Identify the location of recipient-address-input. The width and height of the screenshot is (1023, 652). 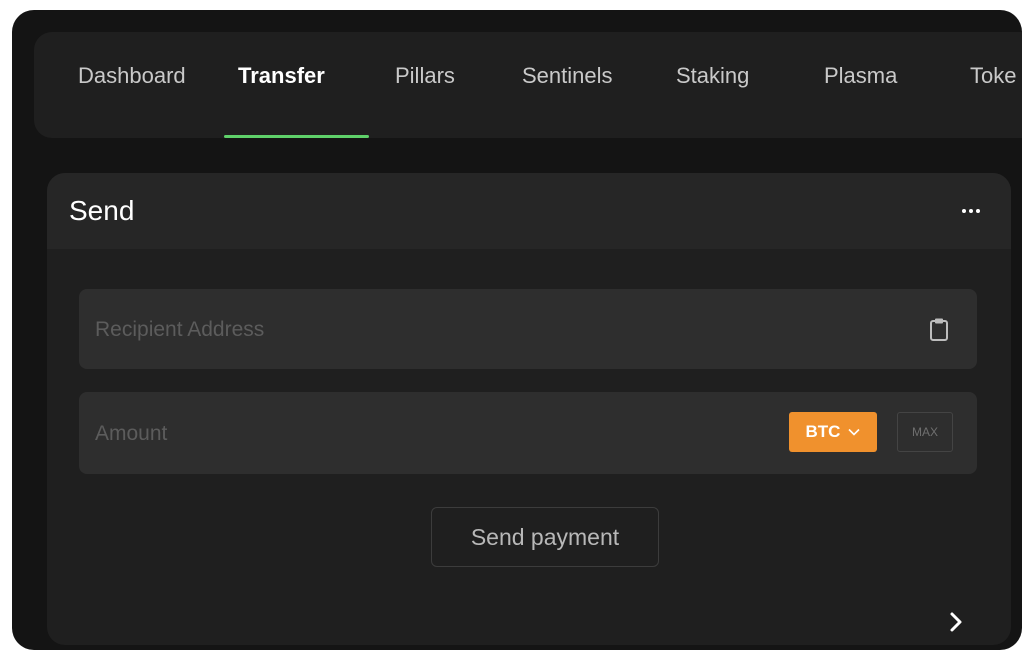
(395, 330).